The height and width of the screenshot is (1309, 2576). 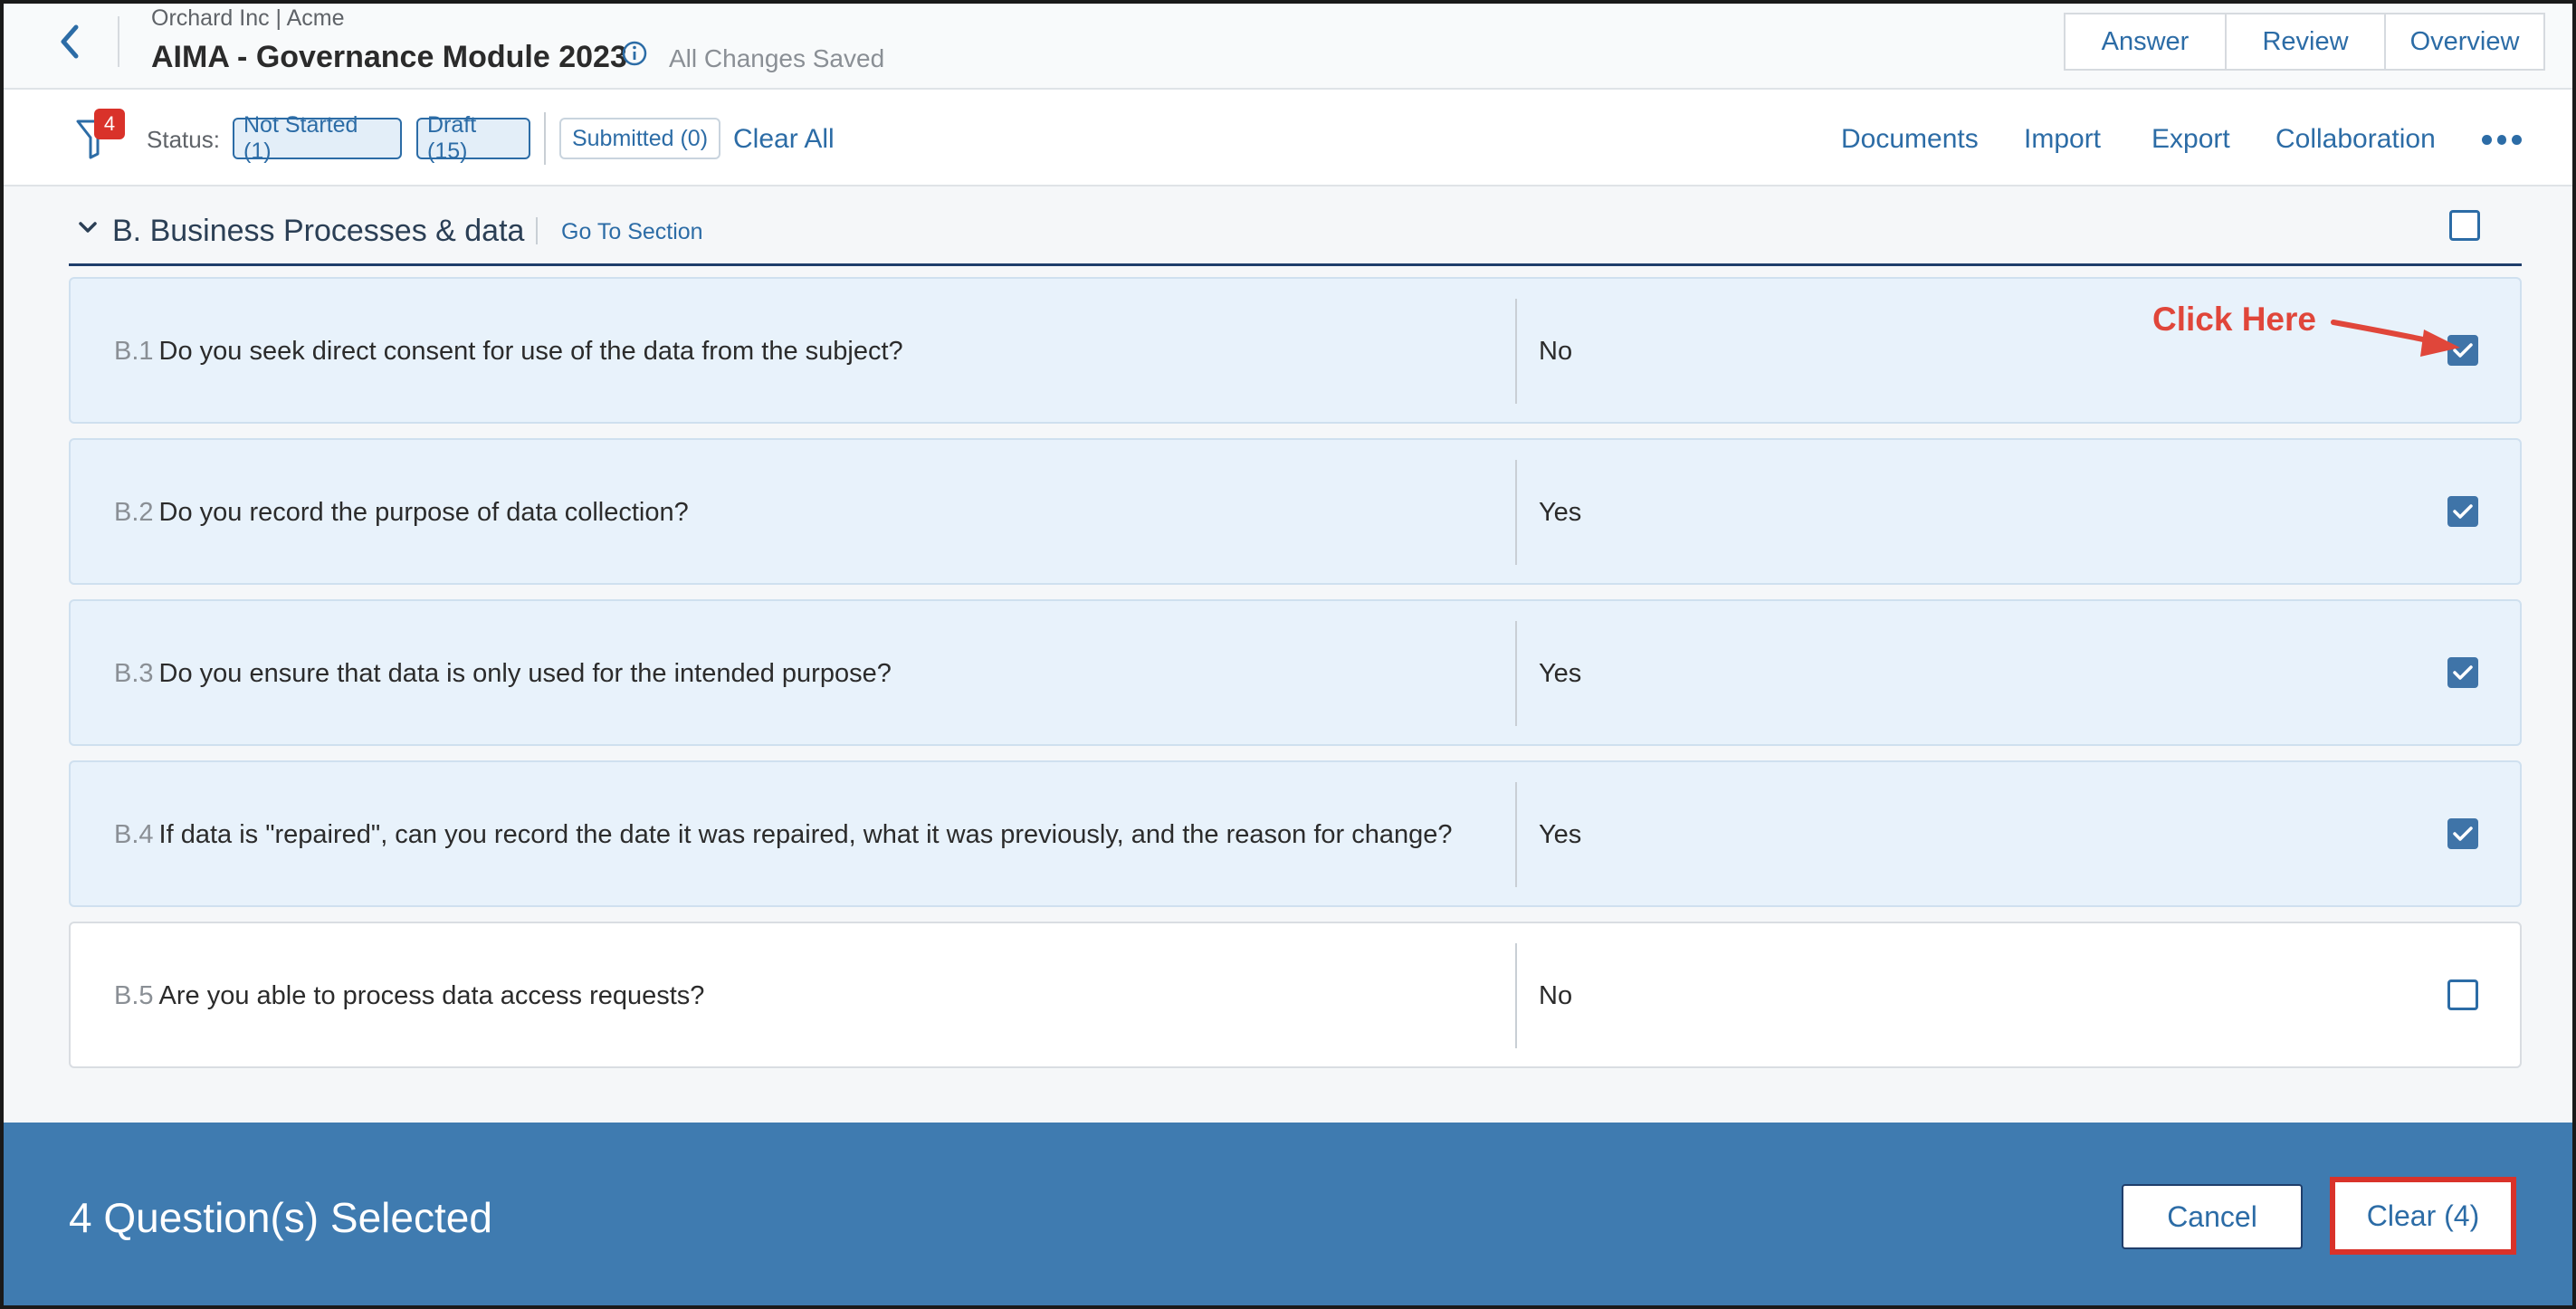 What do you see at coordinates (2212, 1216) in the screenshot?
I see `cancel-button: Cancel` at bounding box center [2212, 1216].